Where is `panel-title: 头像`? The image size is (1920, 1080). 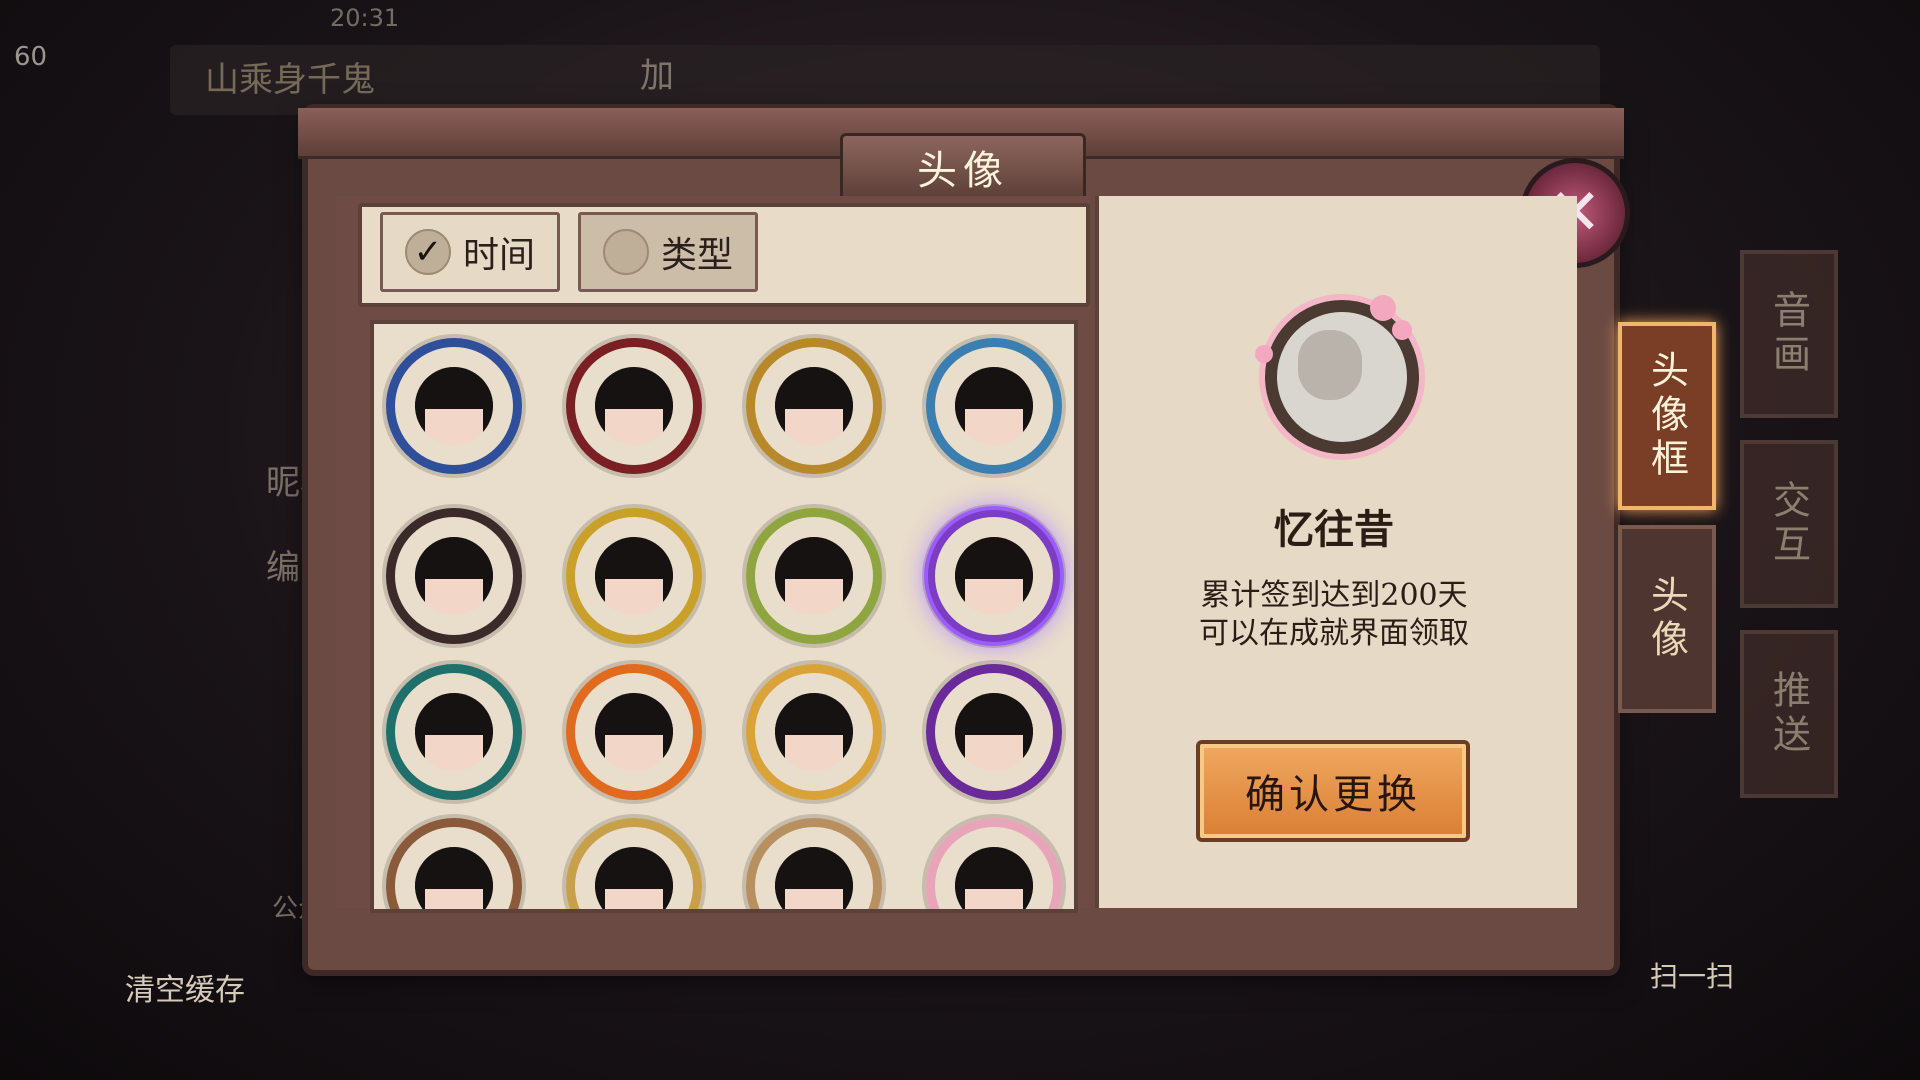 panel-title: 头像 is located at coordinates (963, 167).